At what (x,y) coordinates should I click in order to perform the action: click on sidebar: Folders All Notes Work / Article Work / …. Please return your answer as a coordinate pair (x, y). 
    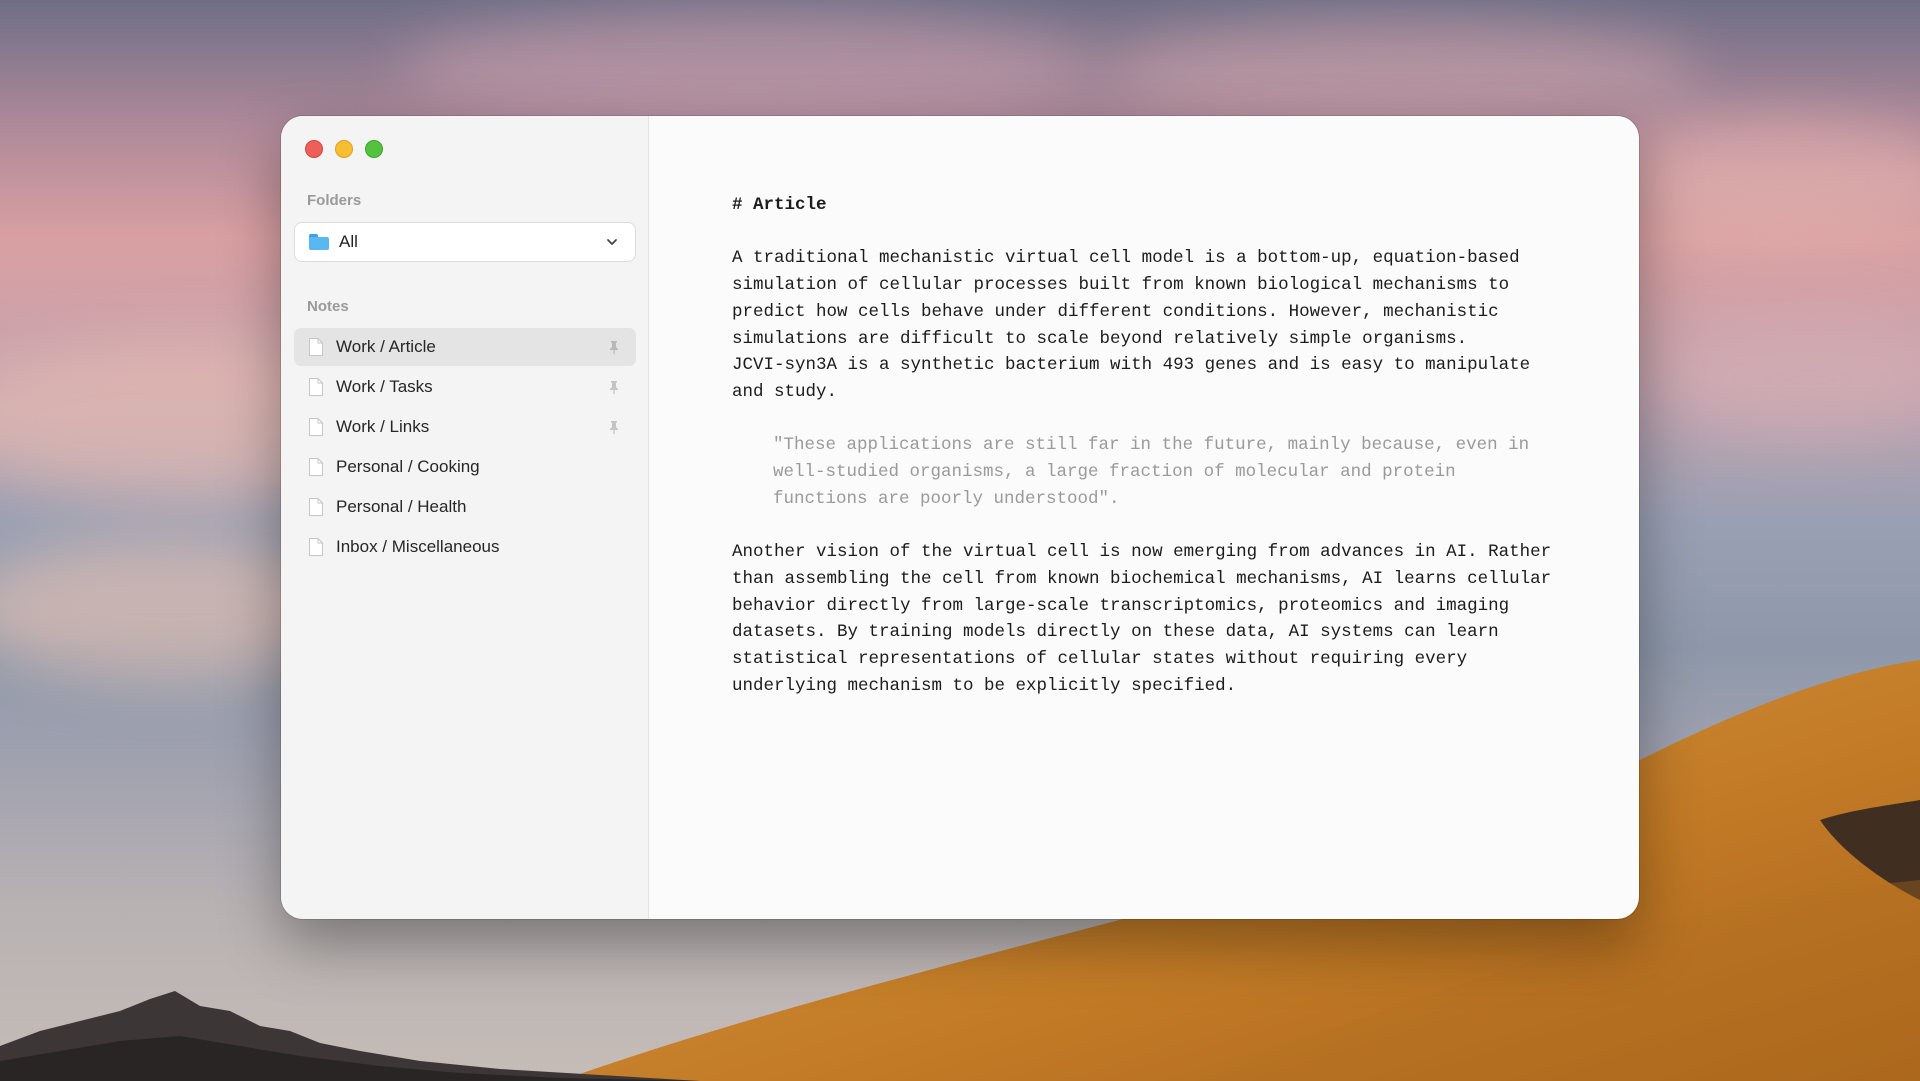
    Looking at the image, I should click on (465, 517).